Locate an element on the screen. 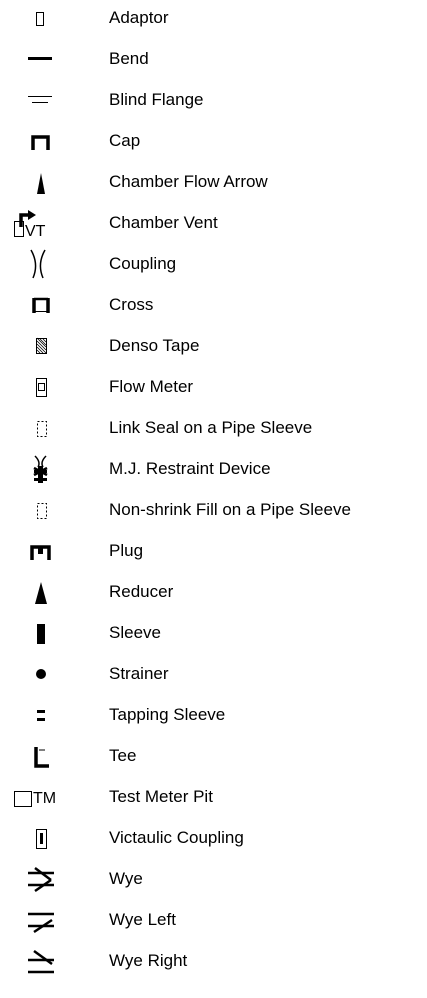 This screenshot has width=427, height=998. legend-row-wye-left: Wye Left is located at coordinates (213, 920).